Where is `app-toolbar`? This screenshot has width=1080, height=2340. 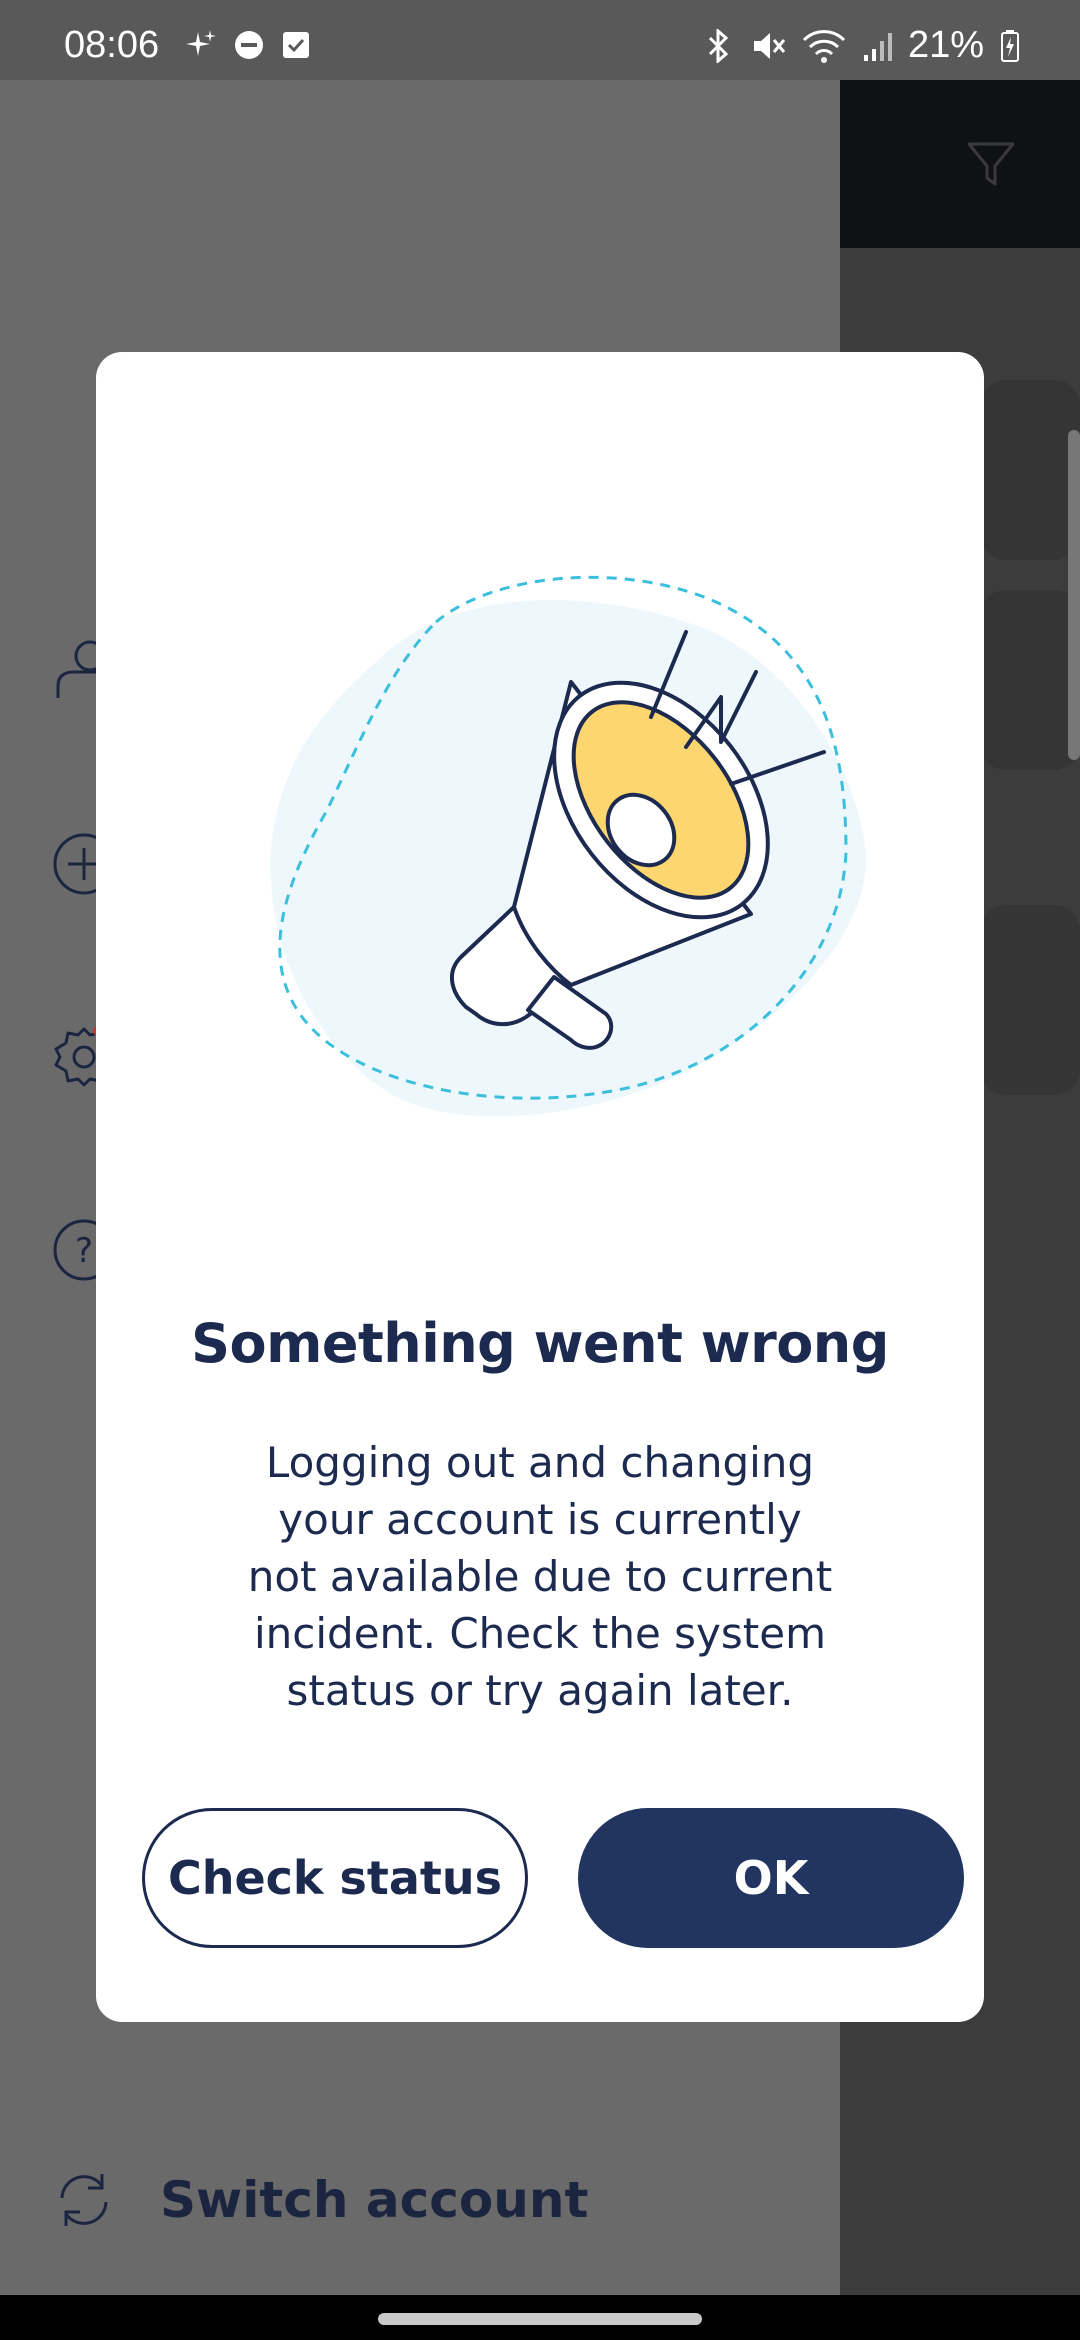
app-toolbar is located at coordinates (960, 164).